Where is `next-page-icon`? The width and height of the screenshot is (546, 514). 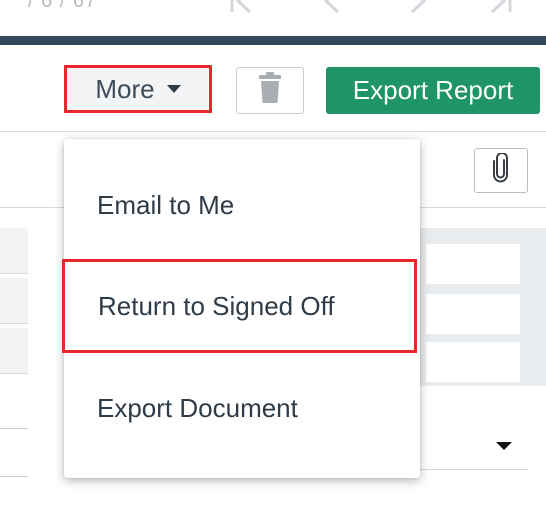
next-page-icon is located at coordinates (417, 7).